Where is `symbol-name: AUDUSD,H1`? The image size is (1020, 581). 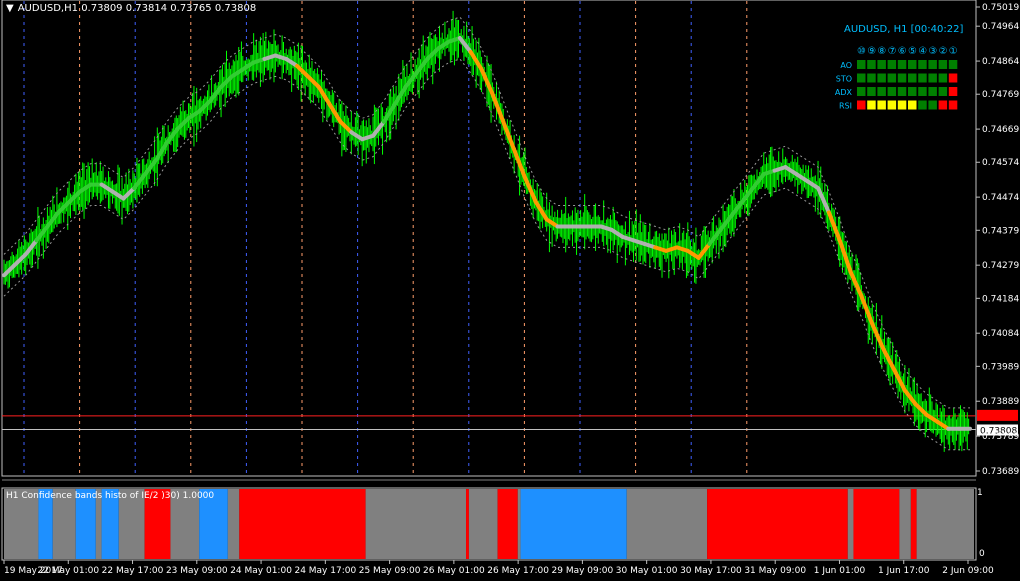
symbol-name: AUDUSD,H1 is located at coordinates (47, 8).